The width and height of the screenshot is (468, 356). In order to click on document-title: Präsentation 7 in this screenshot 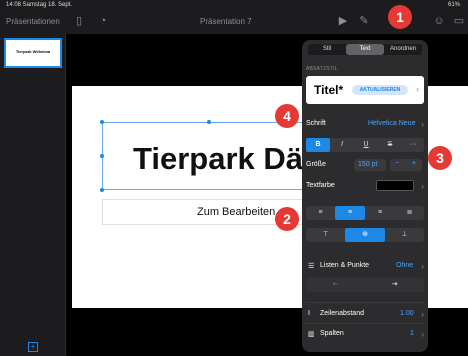, I will do `click(226, 21)`.